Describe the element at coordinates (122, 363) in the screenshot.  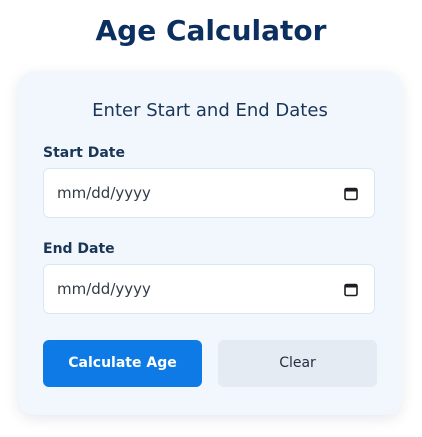
I see `calculate-age-button: Calculate Age` at that location.